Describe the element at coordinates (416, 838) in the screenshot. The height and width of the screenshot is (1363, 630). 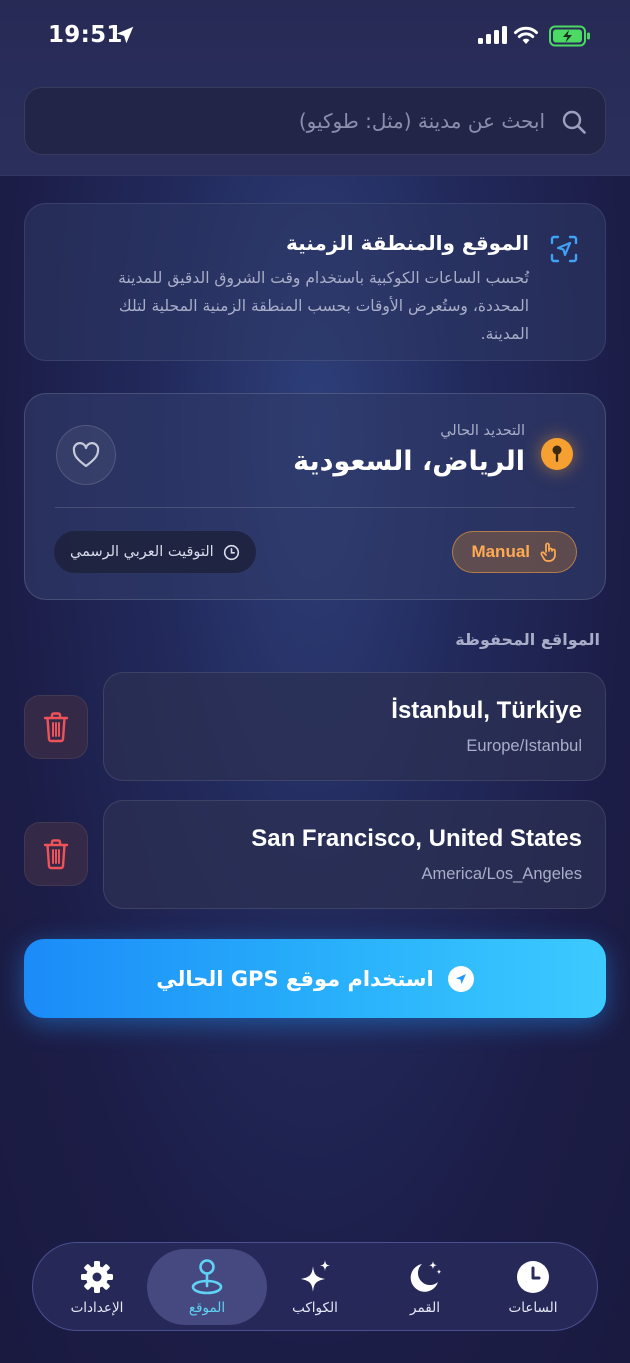
I see `saved-location-name: San Francisco, United States` at that location.